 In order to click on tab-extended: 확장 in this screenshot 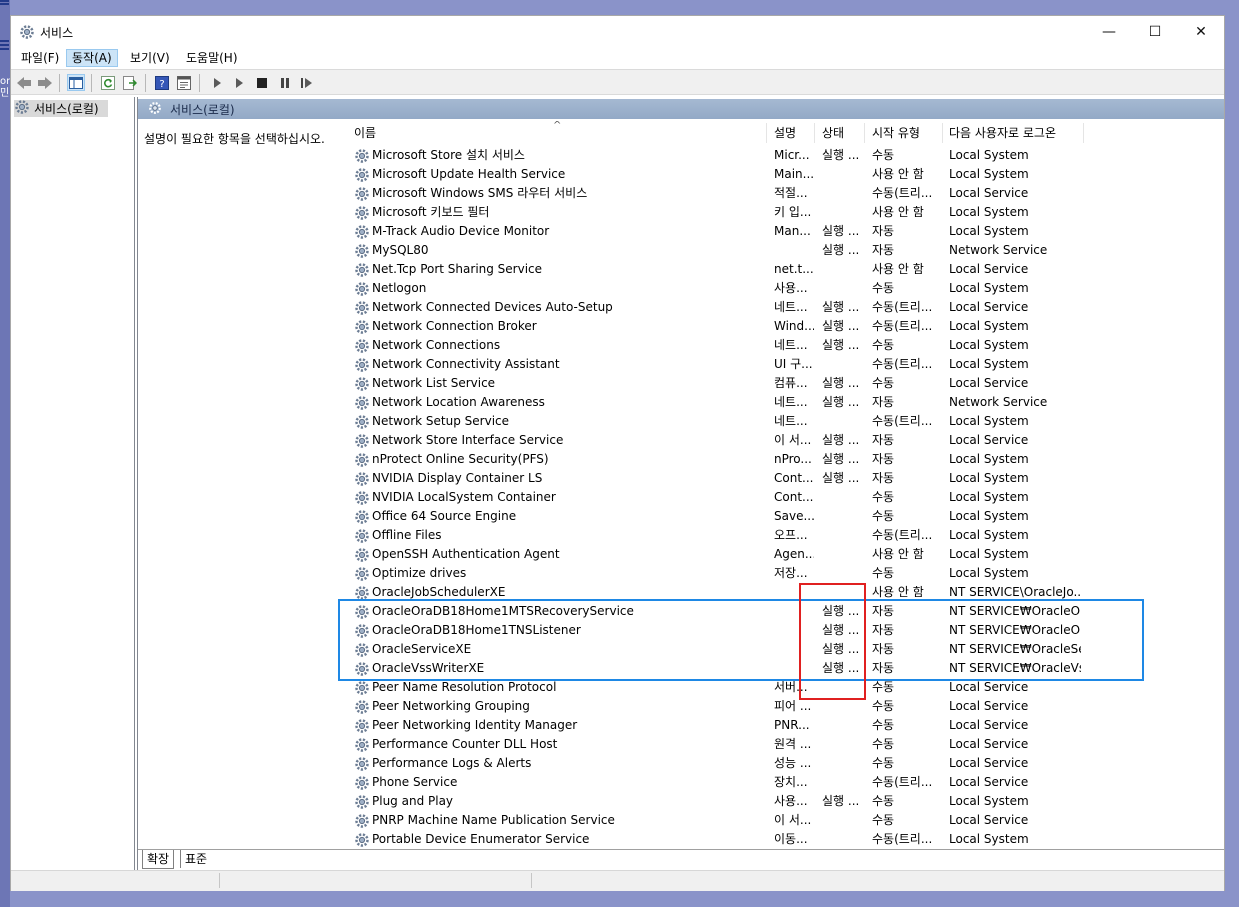, I will do `click(158, 859)`.